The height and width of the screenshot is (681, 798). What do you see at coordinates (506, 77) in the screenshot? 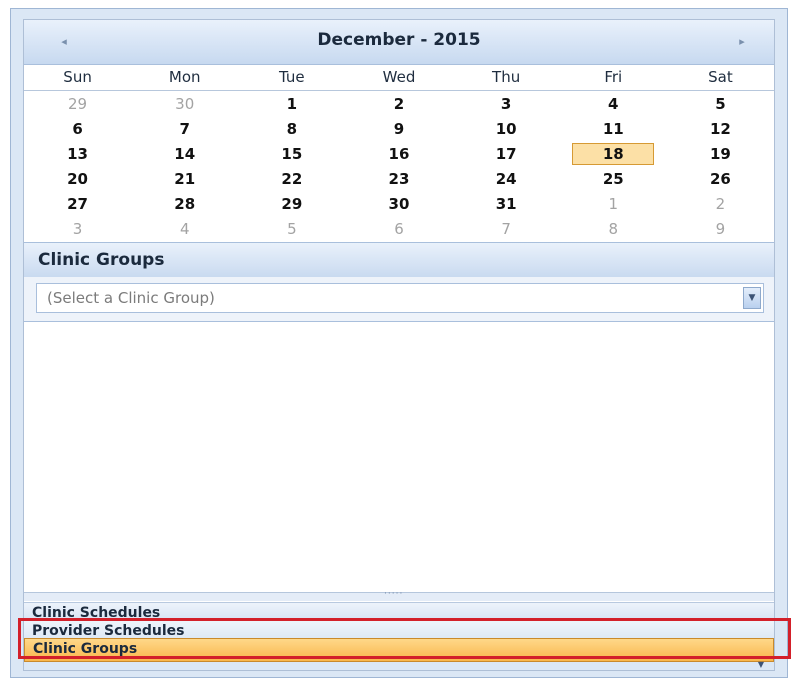
I see `day-name: Thu` at bounding box center [506, 77].